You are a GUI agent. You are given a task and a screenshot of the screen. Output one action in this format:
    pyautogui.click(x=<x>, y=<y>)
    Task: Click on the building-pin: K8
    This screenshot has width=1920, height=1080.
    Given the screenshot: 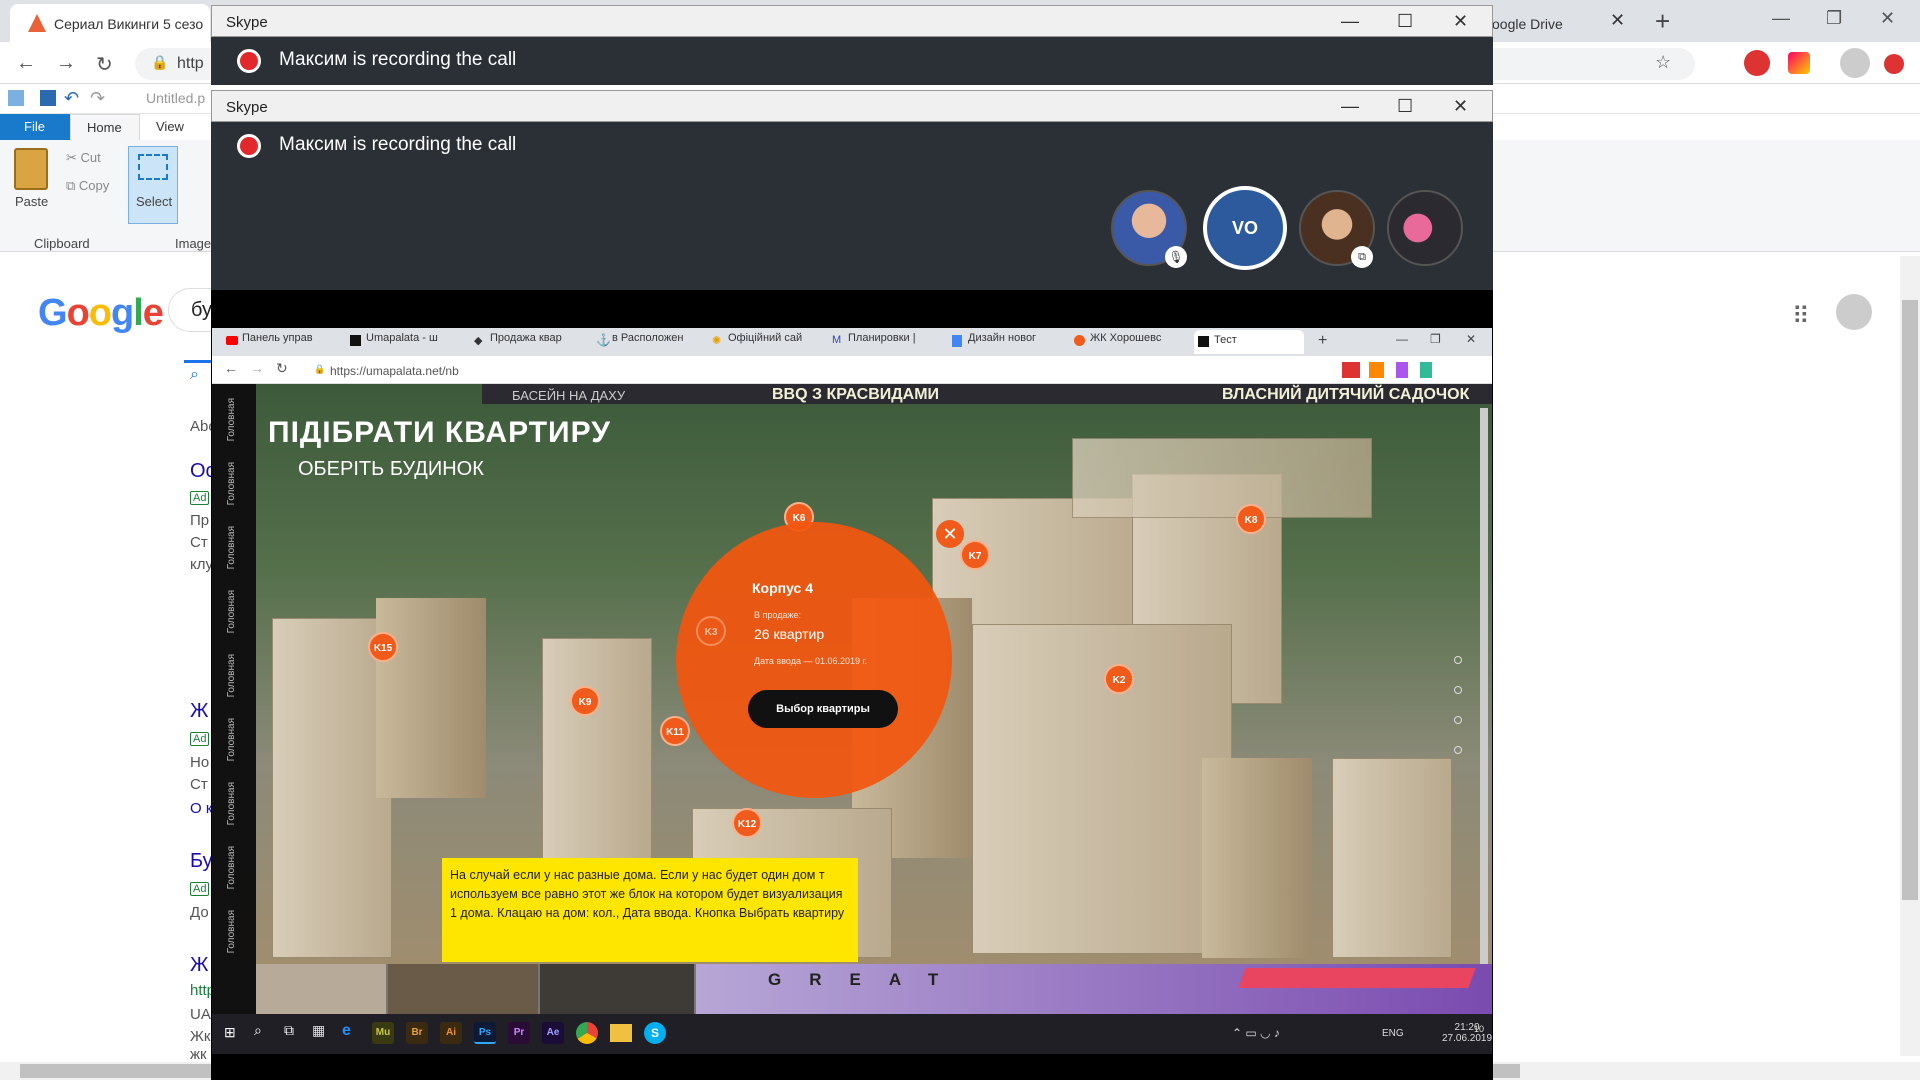 What is the action you would take?
    pyautogui.click(x=1251, y=519)
    